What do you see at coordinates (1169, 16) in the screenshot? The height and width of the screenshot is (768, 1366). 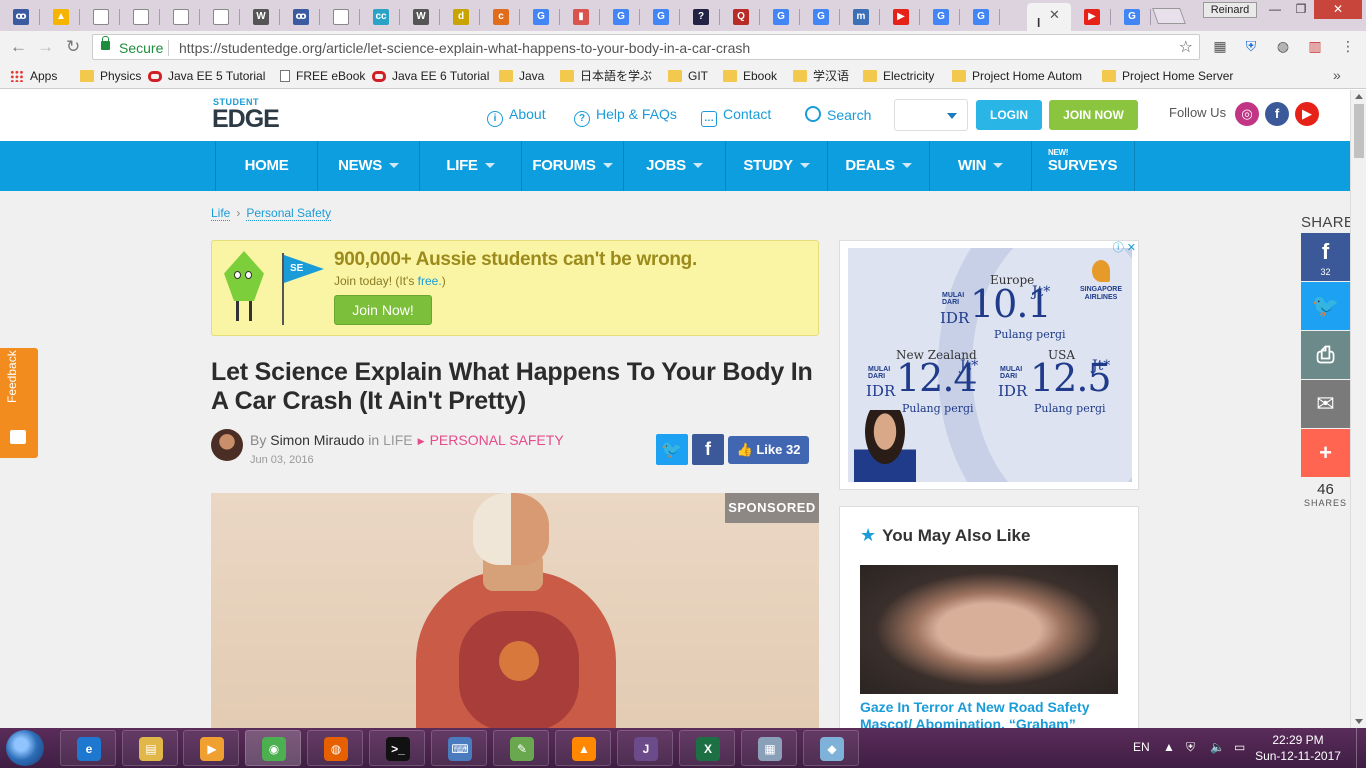 I see `new-tab-button` at bounding box center [1169, 16].